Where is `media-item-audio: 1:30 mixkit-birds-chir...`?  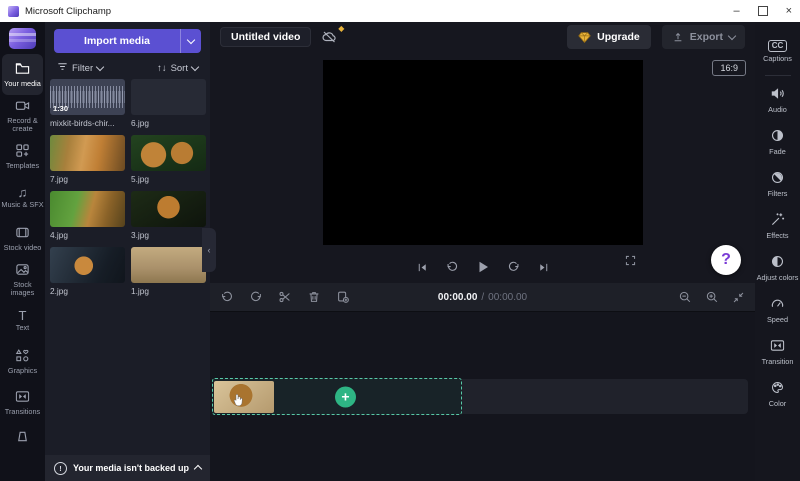 media-item-audio: 1:30 mixkit-birds-chir... is located at coordinates (87, 103).